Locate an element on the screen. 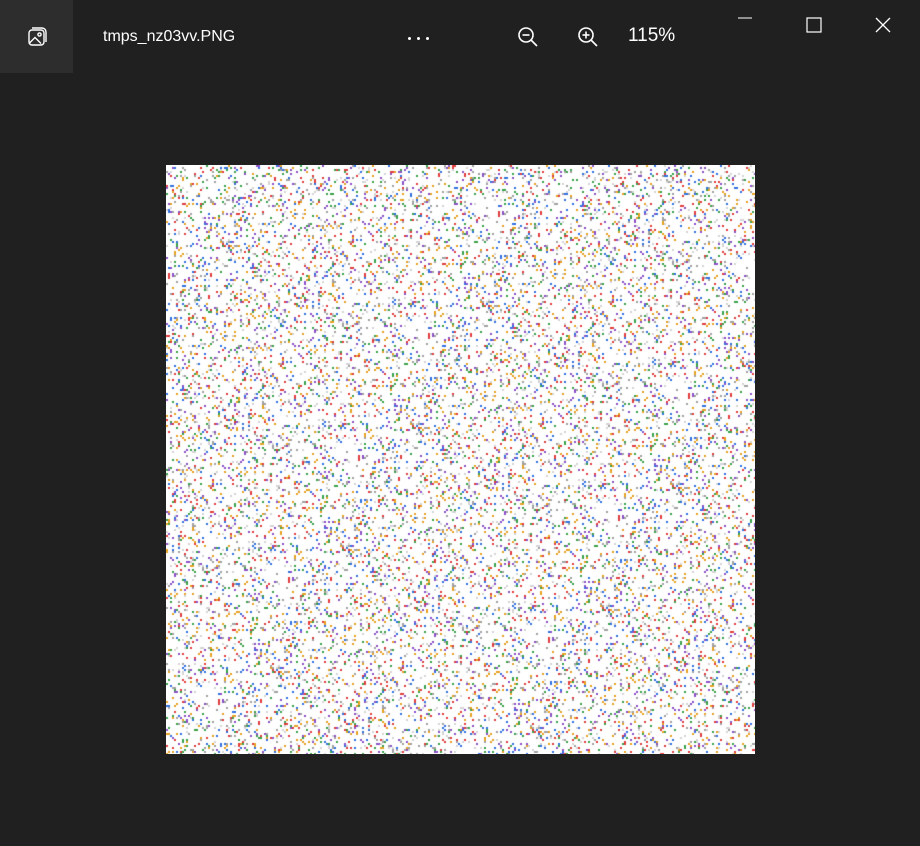  zoom-in-button is located at coordinates (588, 37).